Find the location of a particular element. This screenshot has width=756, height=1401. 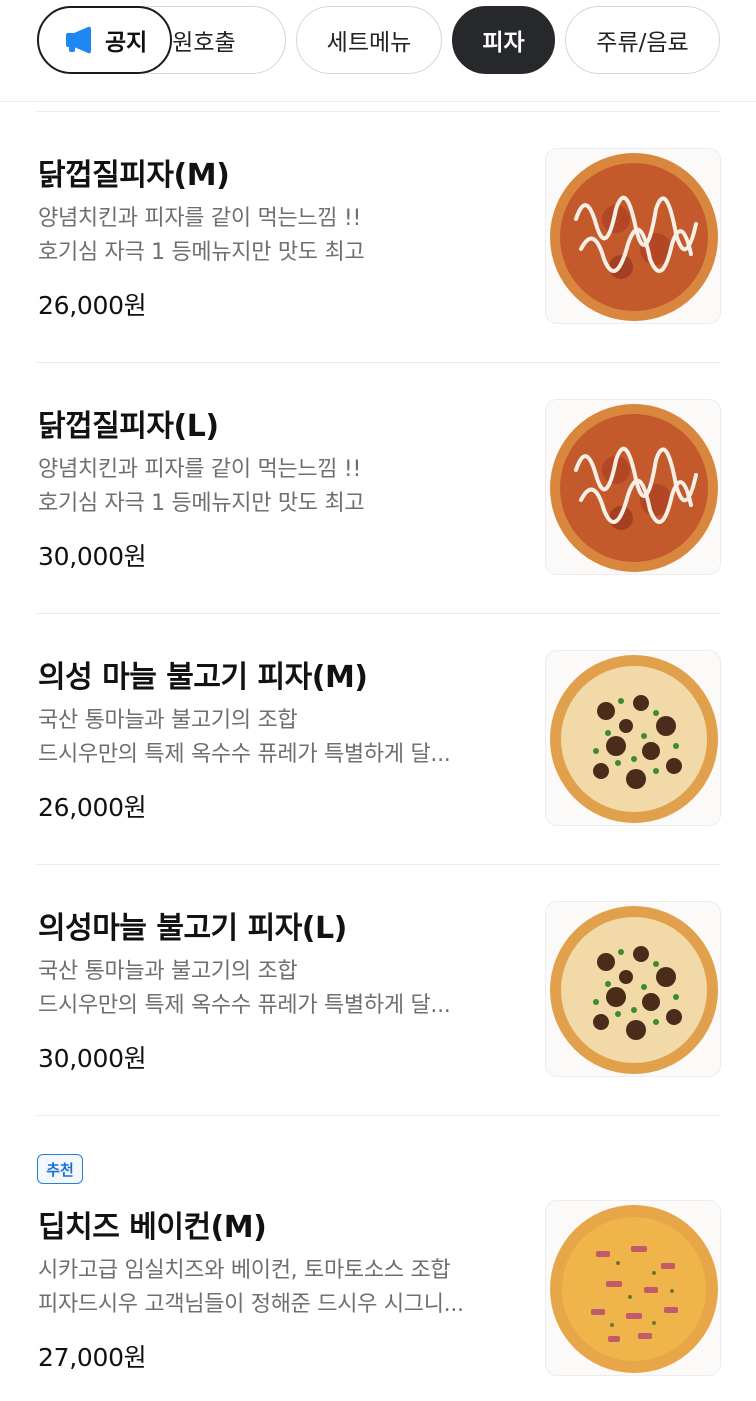

menu-item-name: 의성 마늘 불고기 피자(M) is located at coordinates (203, 677).